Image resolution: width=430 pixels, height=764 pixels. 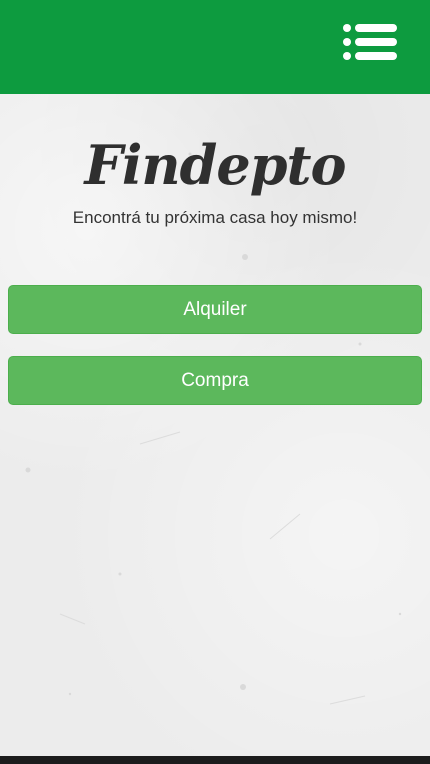 I want to click on tagline: Encontrá tu próxima casa hoy mismo!, so click(x=215, y=217).